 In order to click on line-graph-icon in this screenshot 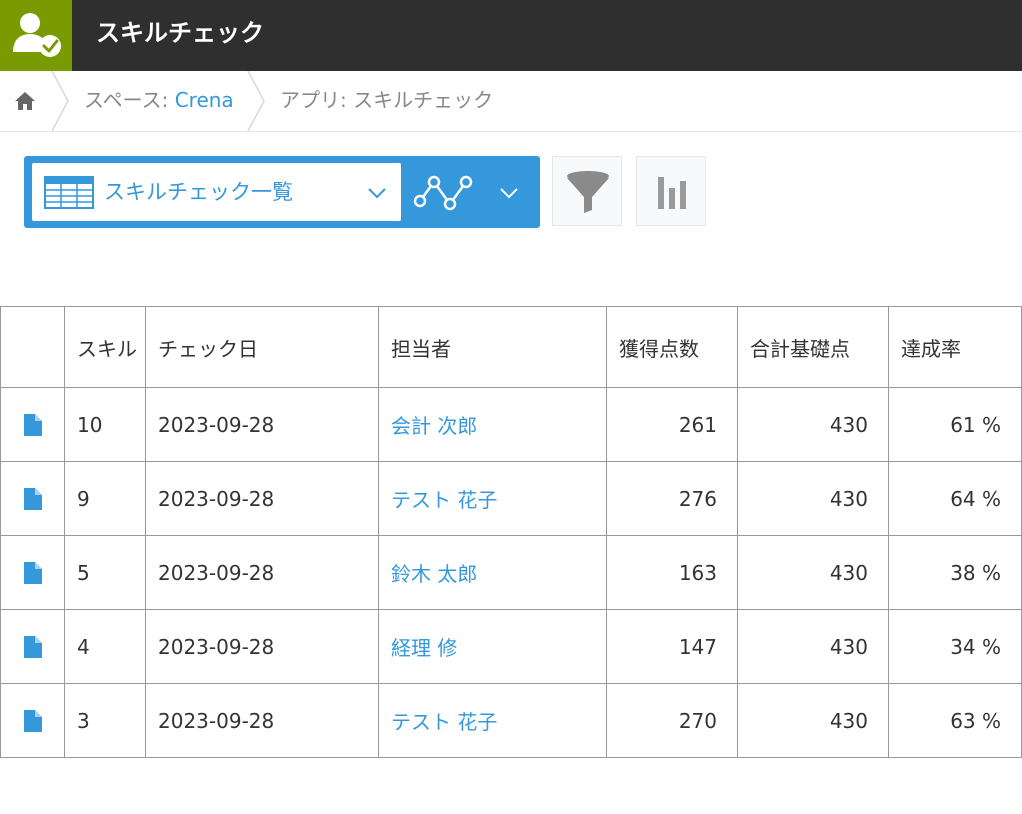, I will do `click(444, 192)`.